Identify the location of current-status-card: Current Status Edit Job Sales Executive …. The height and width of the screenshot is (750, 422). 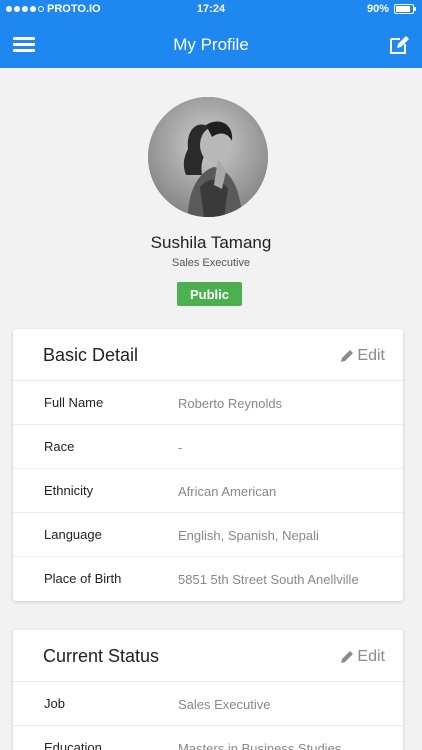
(208, 690).